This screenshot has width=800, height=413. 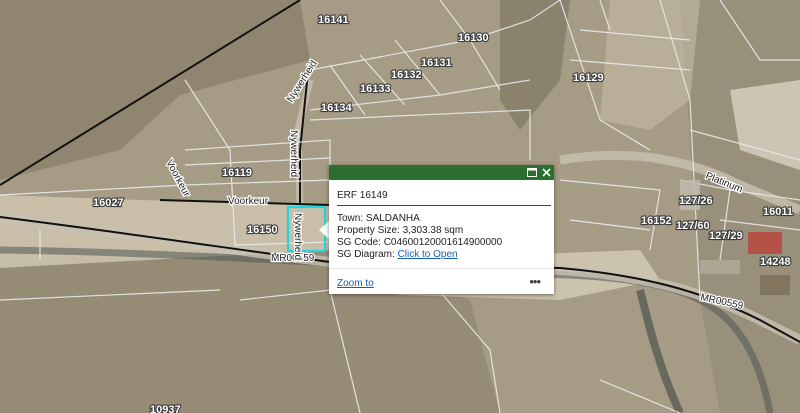 What do you see at coordinates (333, 20) in the screenshot?
I see `parcel-label: 16141` at bounding box center [333, 20].